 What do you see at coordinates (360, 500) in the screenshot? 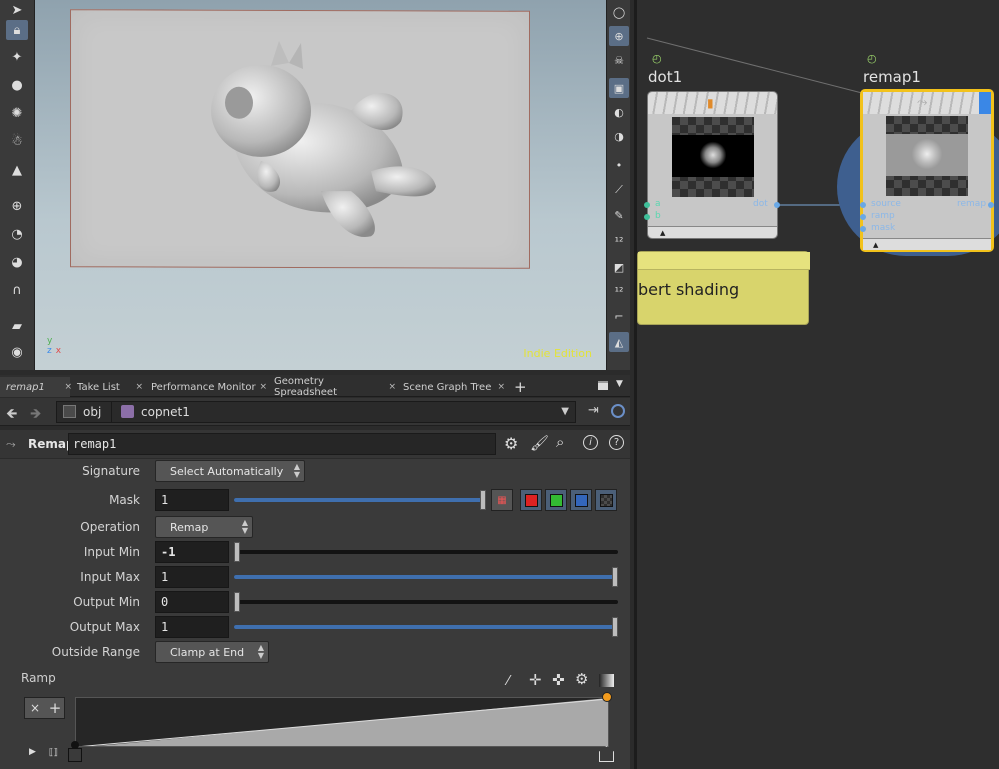
I see `mask-slider` at bounding box center [360, 500].